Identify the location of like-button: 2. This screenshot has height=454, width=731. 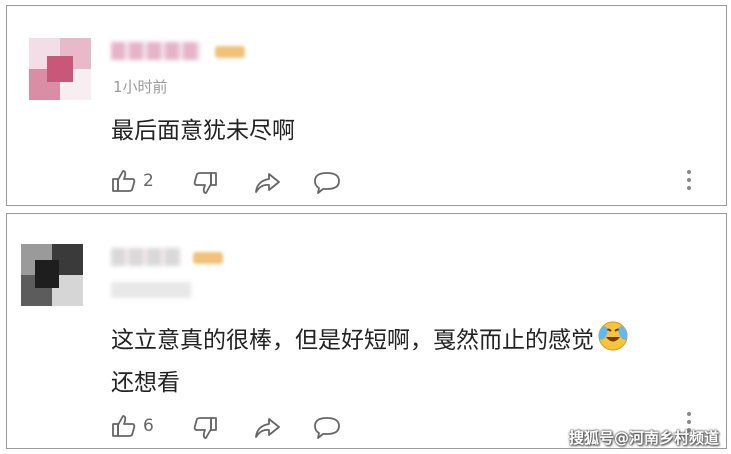
(132, 181).